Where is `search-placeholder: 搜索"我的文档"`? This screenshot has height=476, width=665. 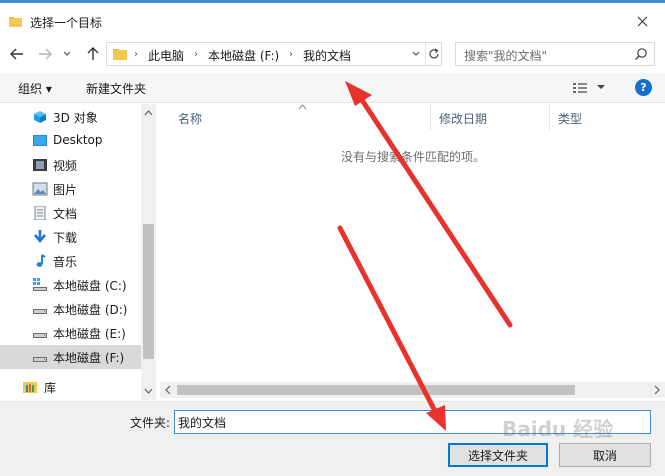 search-placeholder: 搜索"我的文档" is located at coordinates (506, 56).